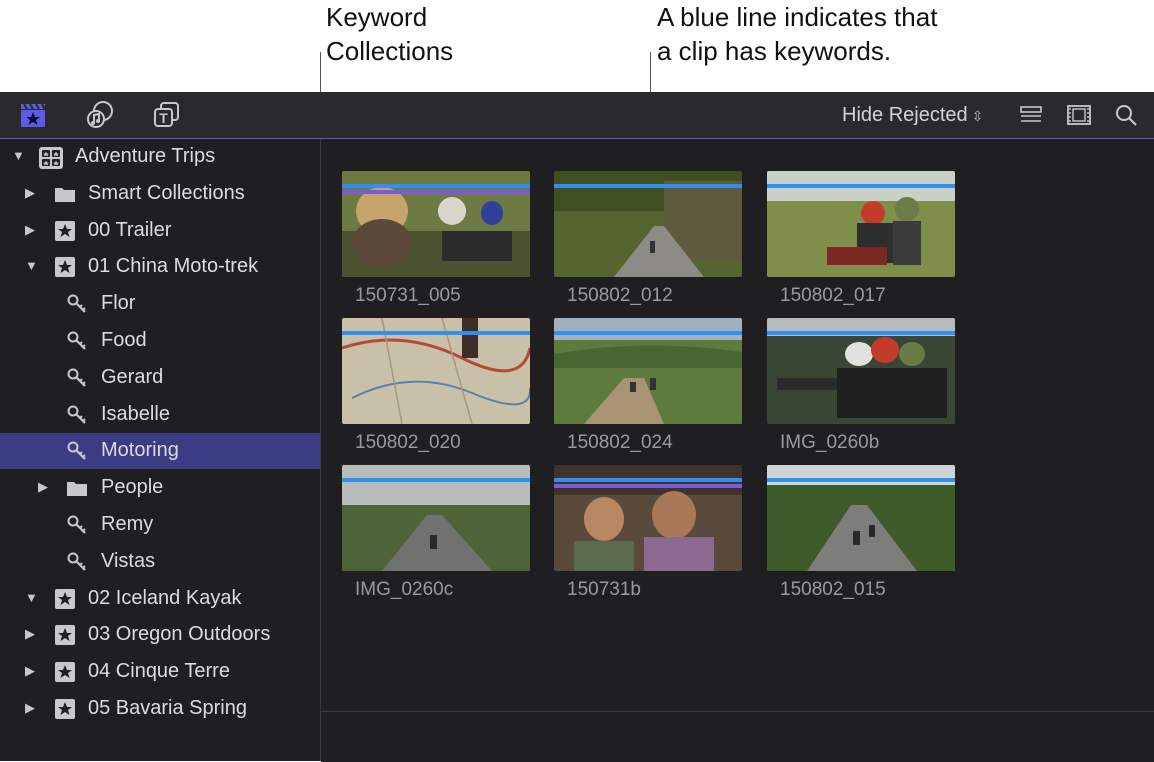  What do you see at coordinates (167, 708) in the screenshot?
I see `sidebar-item-label: 05 Bavaria Spring` at bounding box center [167, 708].